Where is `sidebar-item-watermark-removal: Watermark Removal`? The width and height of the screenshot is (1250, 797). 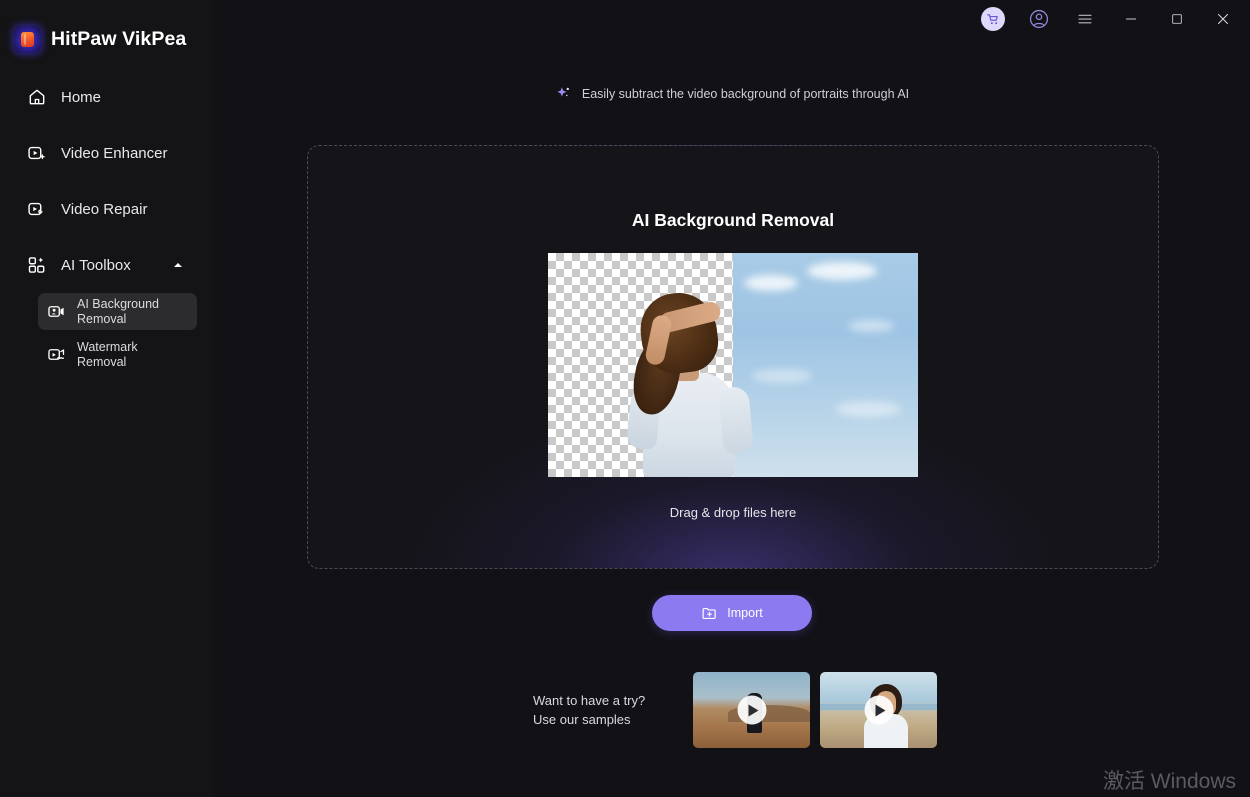
sidebar-item-watermark-removal: Watermark Removal is located at coordinates (117, 354).